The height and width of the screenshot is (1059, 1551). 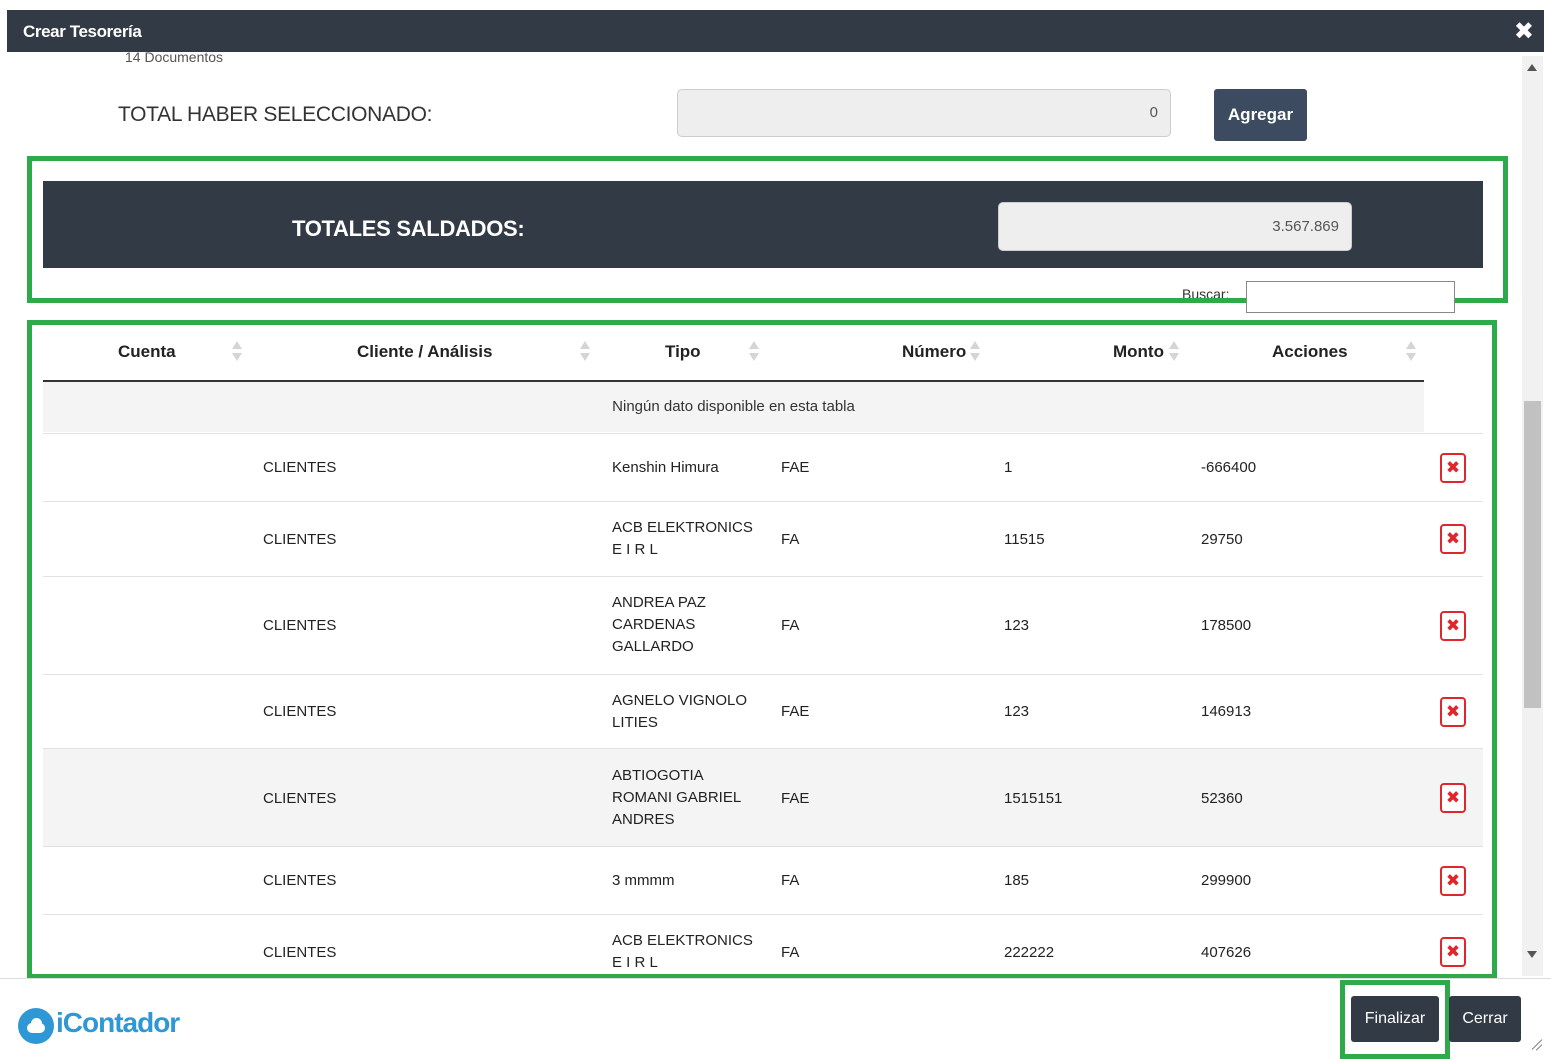 What do you see at coordinates (763, 467) in the screenshot?
I see `table-row: CLIENTES Kenshin Himura FAE 1 -666400 ✖` at bounding box center [763, 467].